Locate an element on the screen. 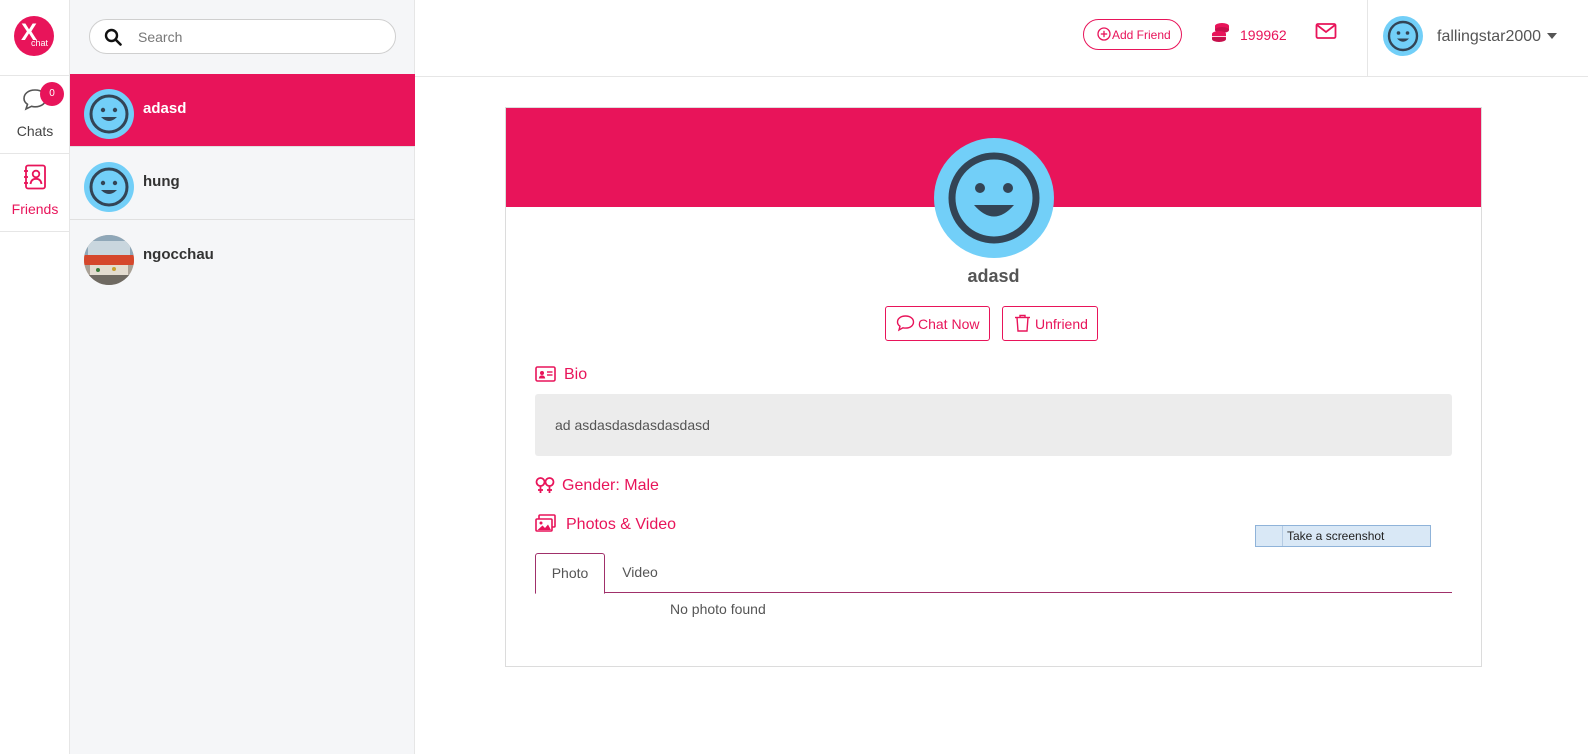 The image size is (1588, 754). search-icon is located at coordinates (113, 37).